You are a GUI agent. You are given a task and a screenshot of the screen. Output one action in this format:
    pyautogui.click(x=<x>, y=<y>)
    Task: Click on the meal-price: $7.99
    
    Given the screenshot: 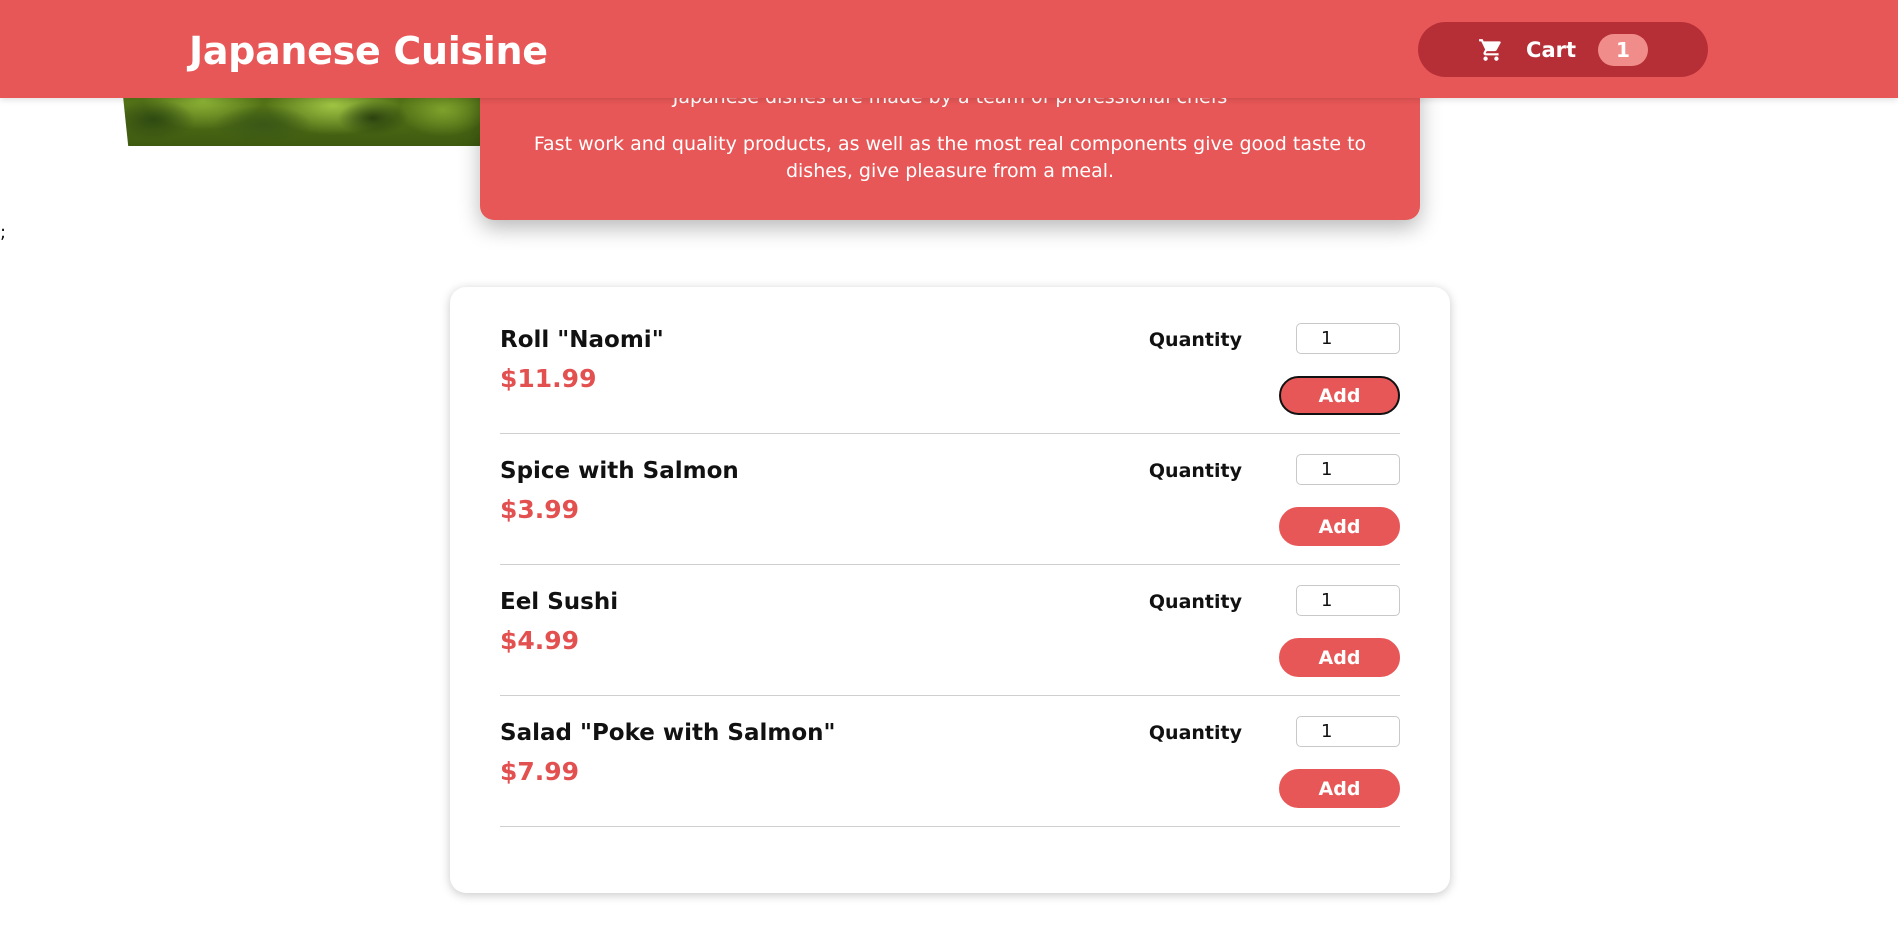 What is the action you would take?
    pyautogui.click(x=540, y=771)
    